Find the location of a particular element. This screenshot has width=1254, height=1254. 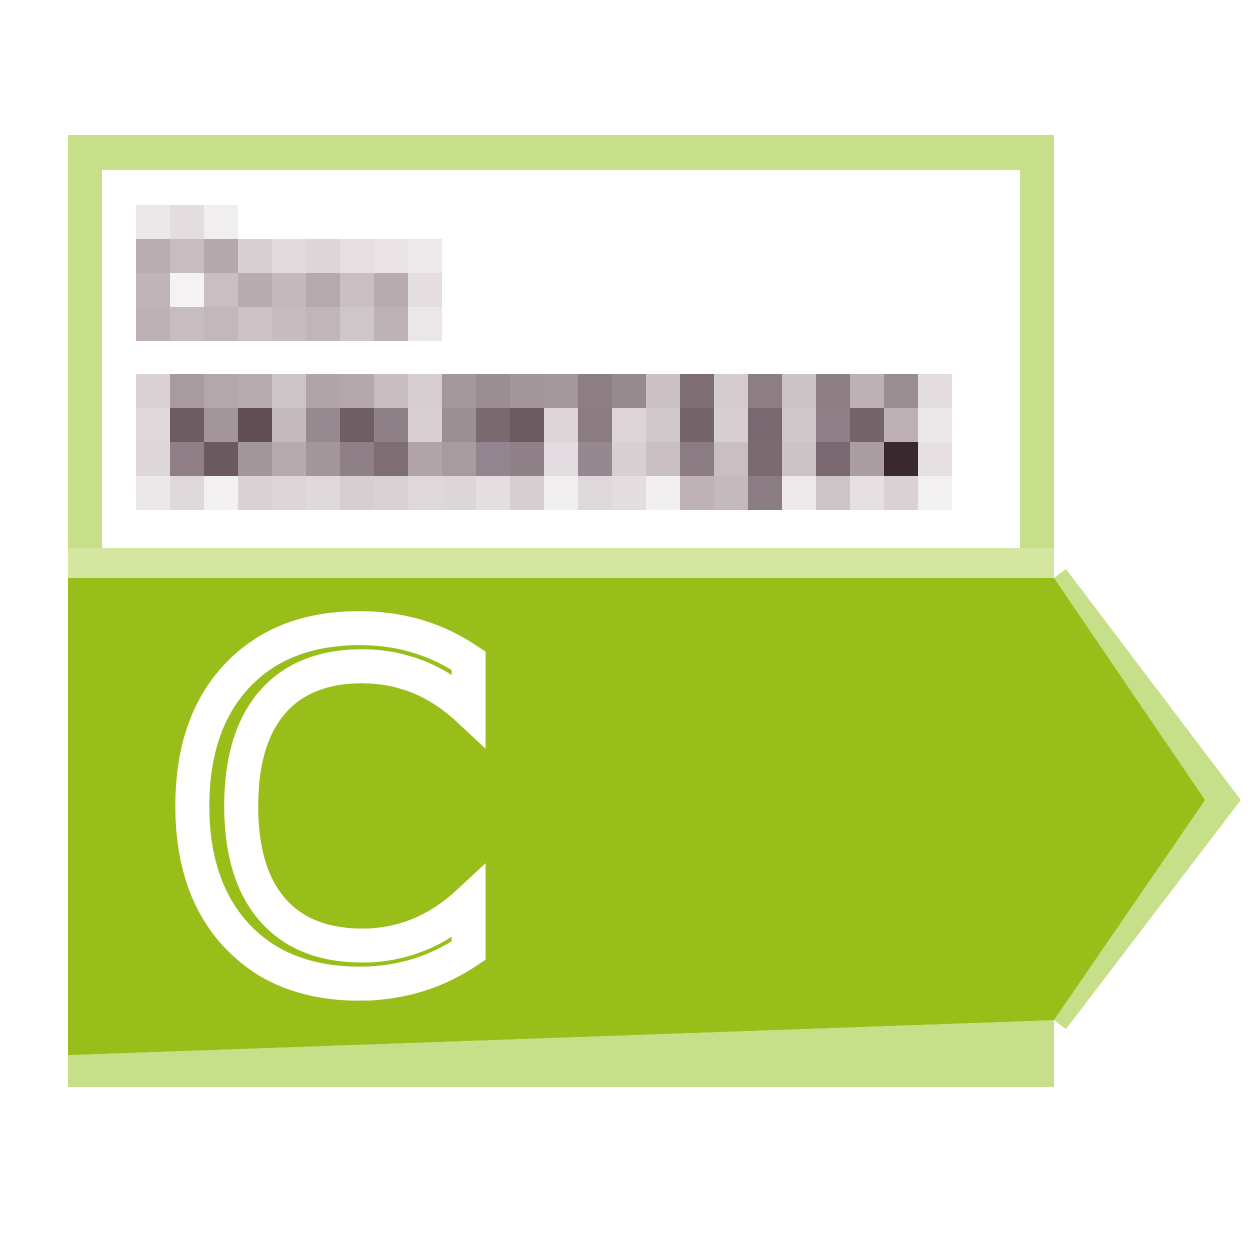

energy-grade-letter: C is located at coordinates (330, 814).